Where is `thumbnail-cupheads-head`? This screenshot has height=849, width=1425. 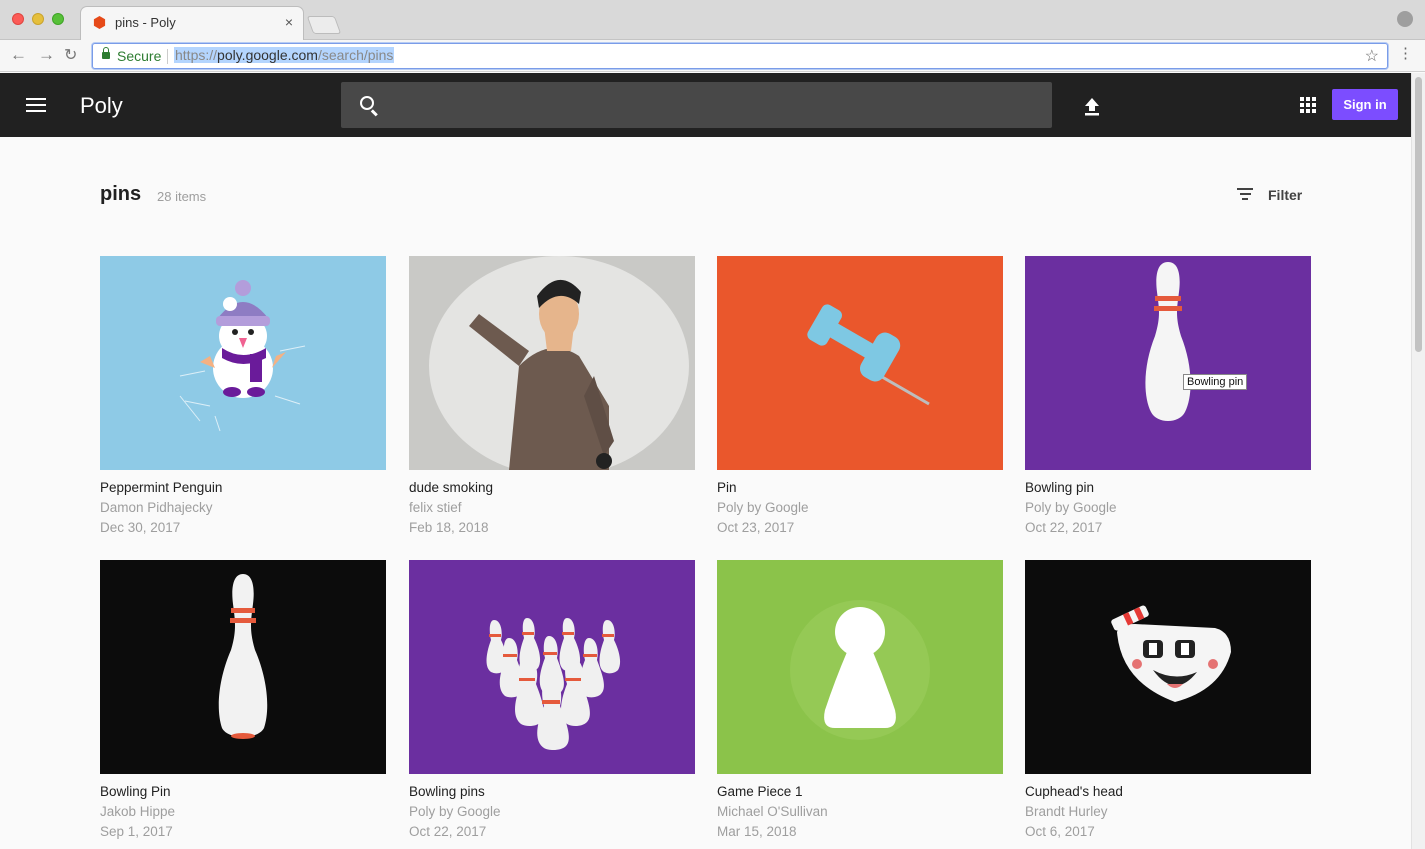
thumbnail-cupheads-head is located at coordinates (1168, 667).